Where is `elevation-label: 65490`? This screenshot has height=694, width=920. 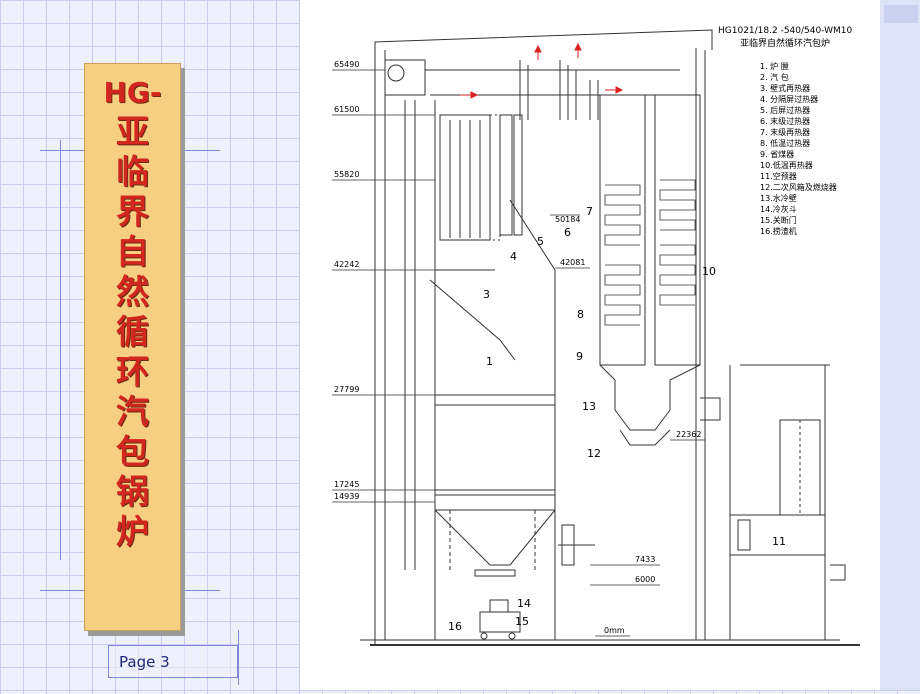
elevation-label: 65490 is located at coordinates (346, 64).